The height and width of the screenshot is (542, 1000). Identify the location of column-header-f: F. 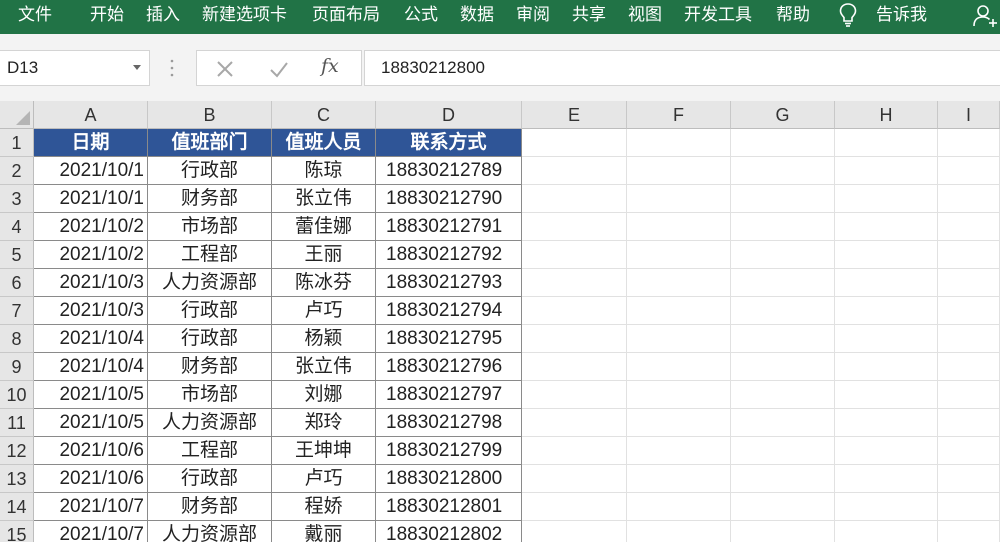
(679, 115).